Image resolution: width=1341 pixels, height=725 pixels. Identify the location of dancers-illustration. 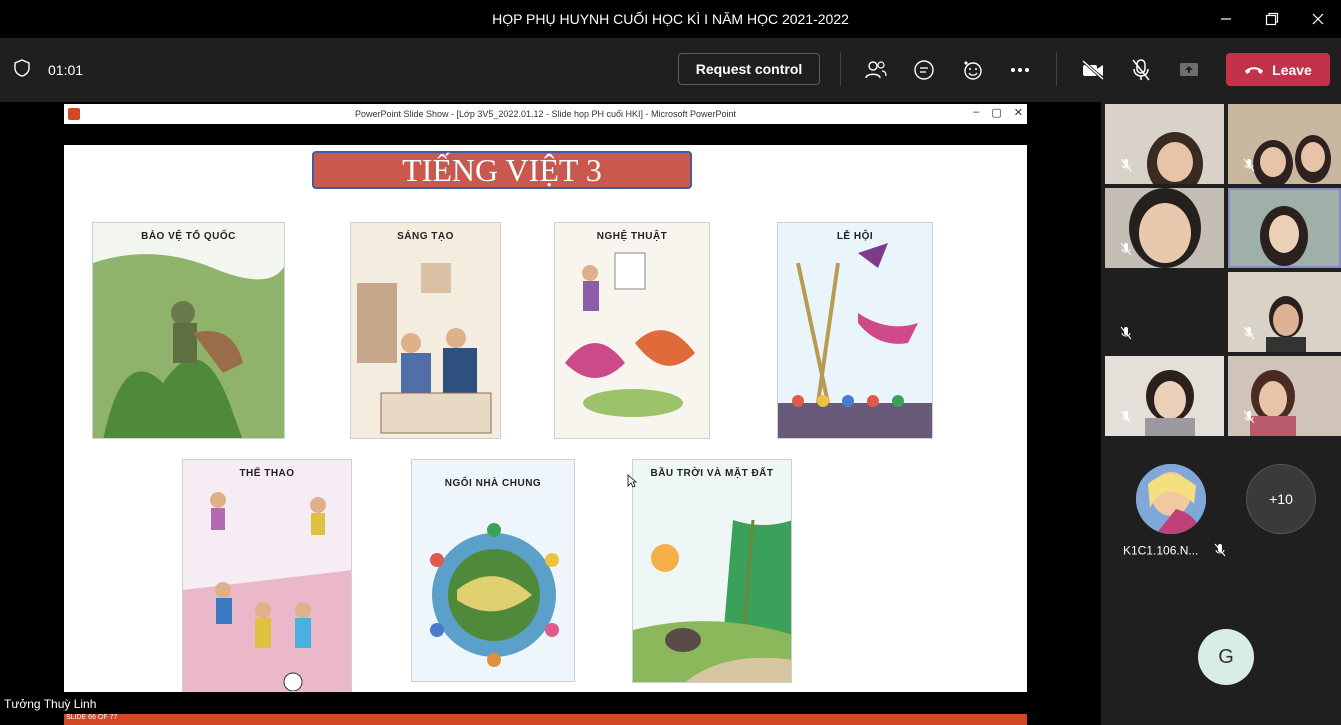
(630, 334).